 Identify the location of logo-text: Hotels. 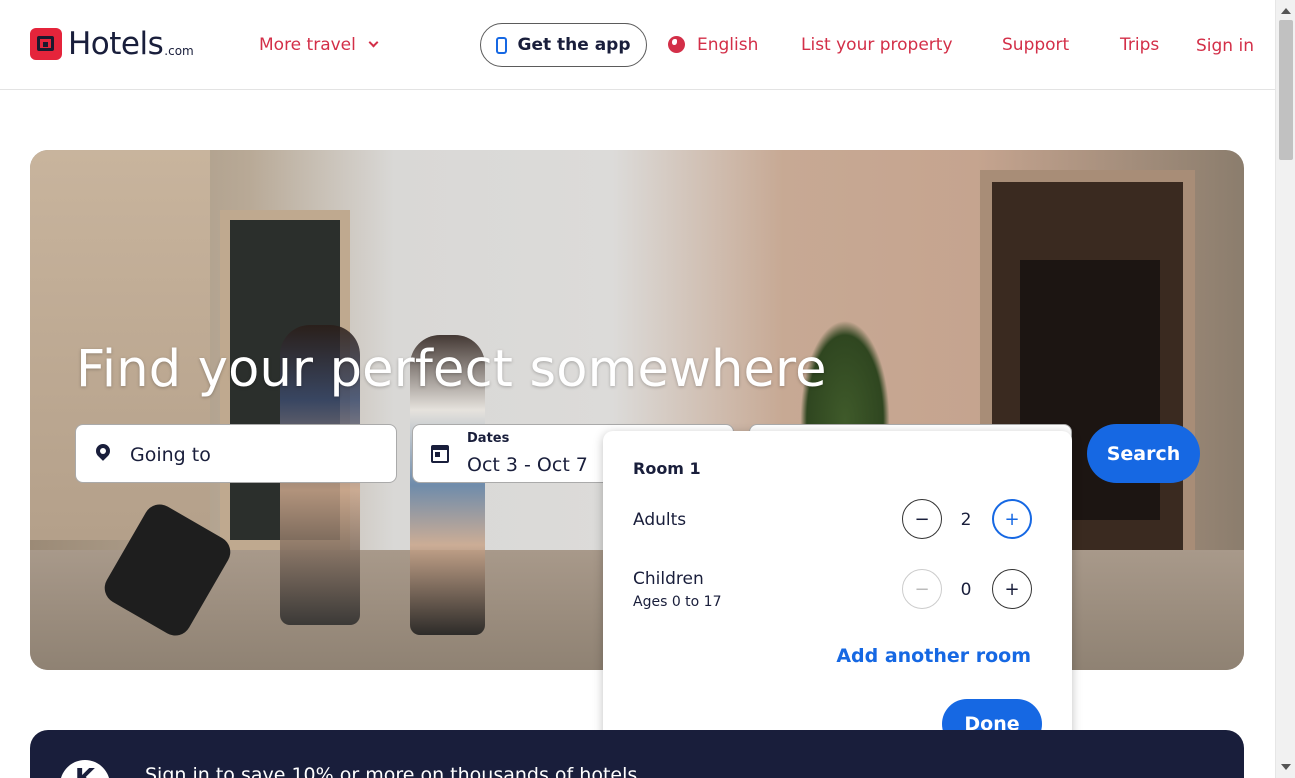
(116, 44).